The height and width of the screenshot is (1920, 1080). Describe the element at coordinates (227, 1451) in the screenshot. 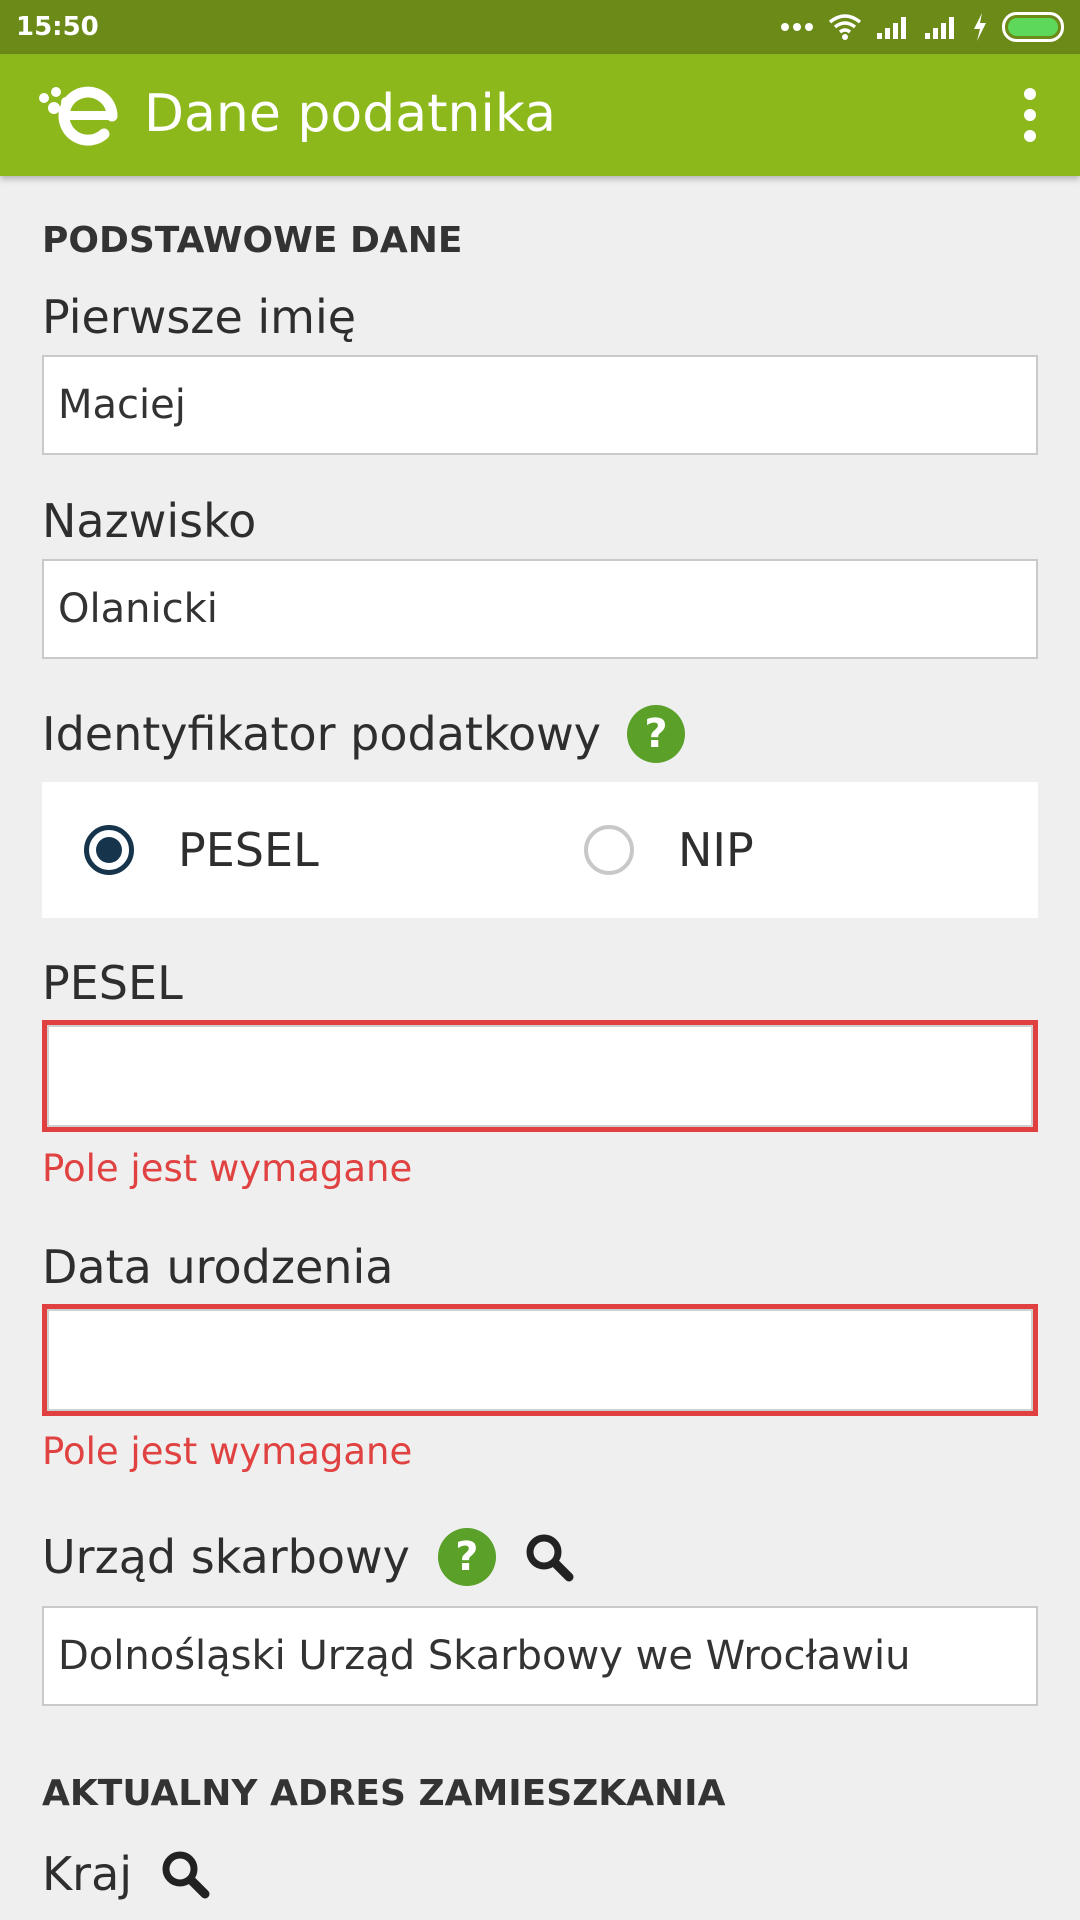

I see `birth-date-error: Pole jest wymagane` at that location.